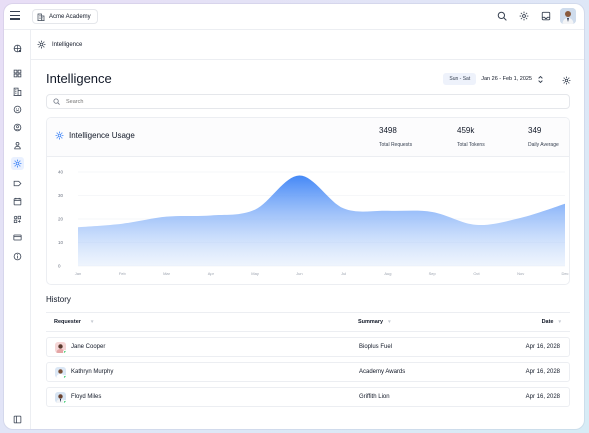  What do you see at coordinates (67, 322) in the screenshot?
I see `column-label: Requester` at bounding box center [67, 322].